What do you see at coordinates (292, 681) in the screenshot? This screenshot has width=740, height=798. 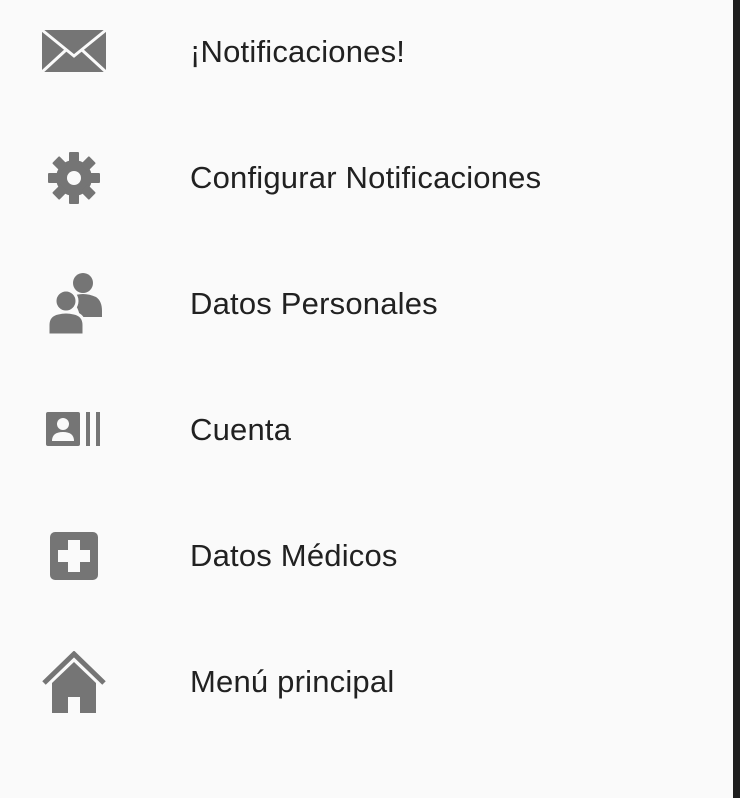 I see `menu-item-label: Menú principal` at bounding box center [292, 681].